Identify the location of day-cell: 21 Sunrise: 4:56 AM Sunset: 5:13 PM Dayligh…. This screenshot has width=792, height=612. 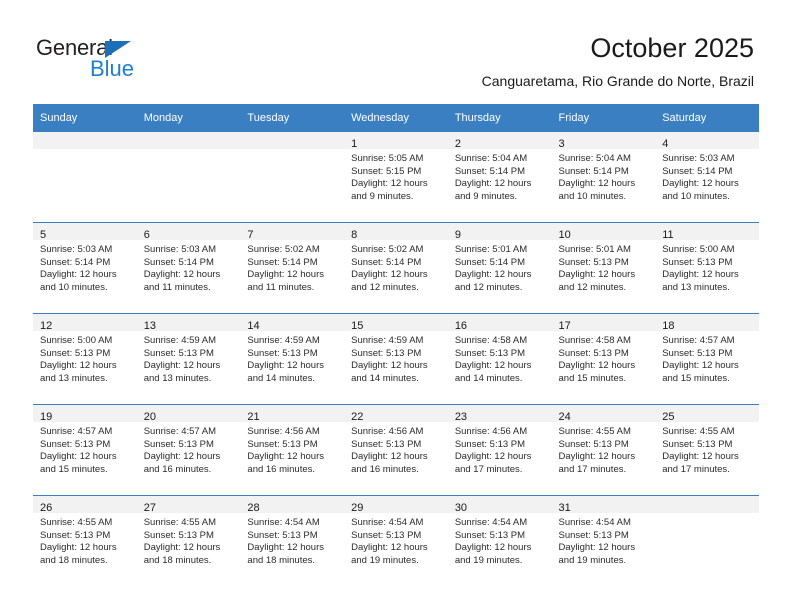
(292, 449).